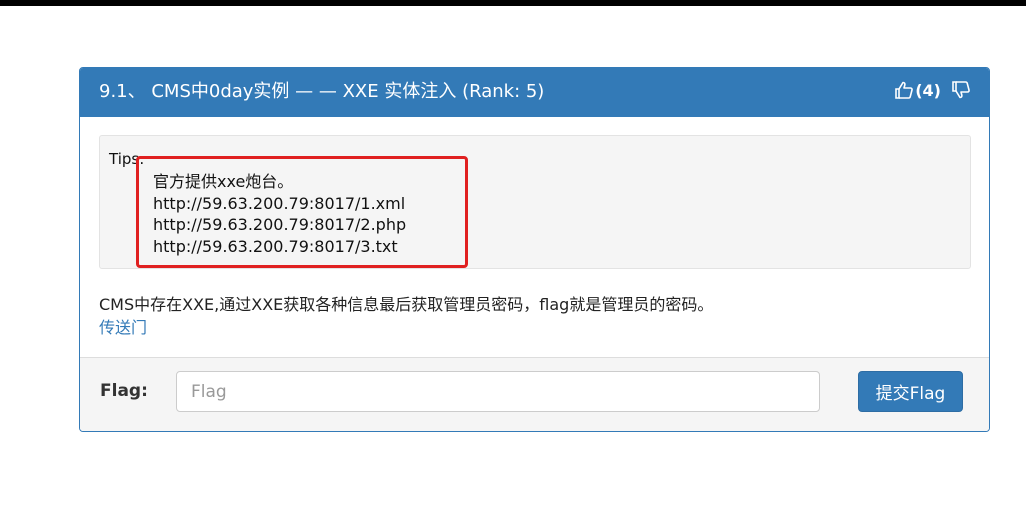  What do you see at coordinates (928, 90) in the screenshot?
I see `like-count: (4)` at bounding box center [928, 90].